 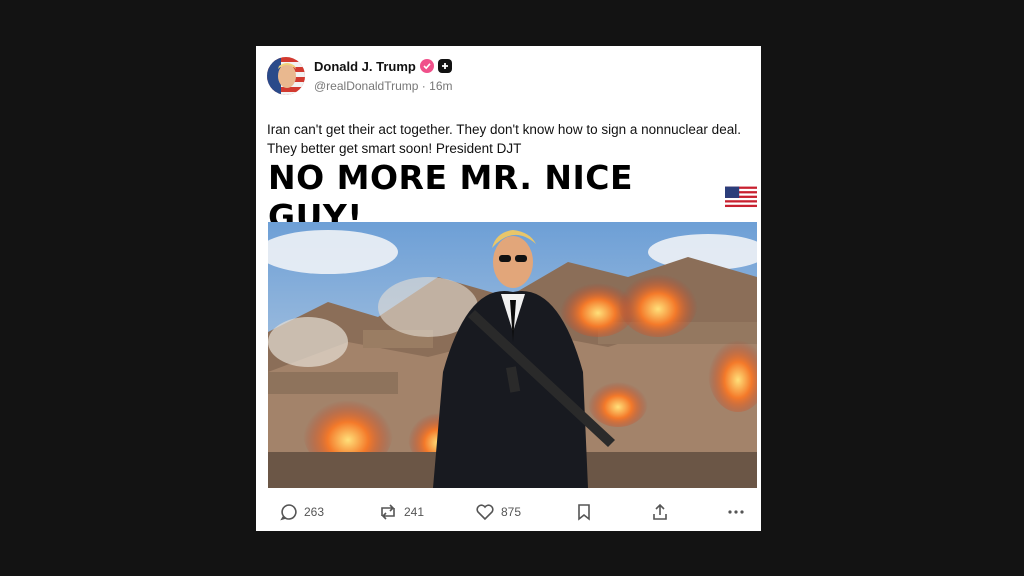 I want to click on heart-icon, so click(x=485, y=512).